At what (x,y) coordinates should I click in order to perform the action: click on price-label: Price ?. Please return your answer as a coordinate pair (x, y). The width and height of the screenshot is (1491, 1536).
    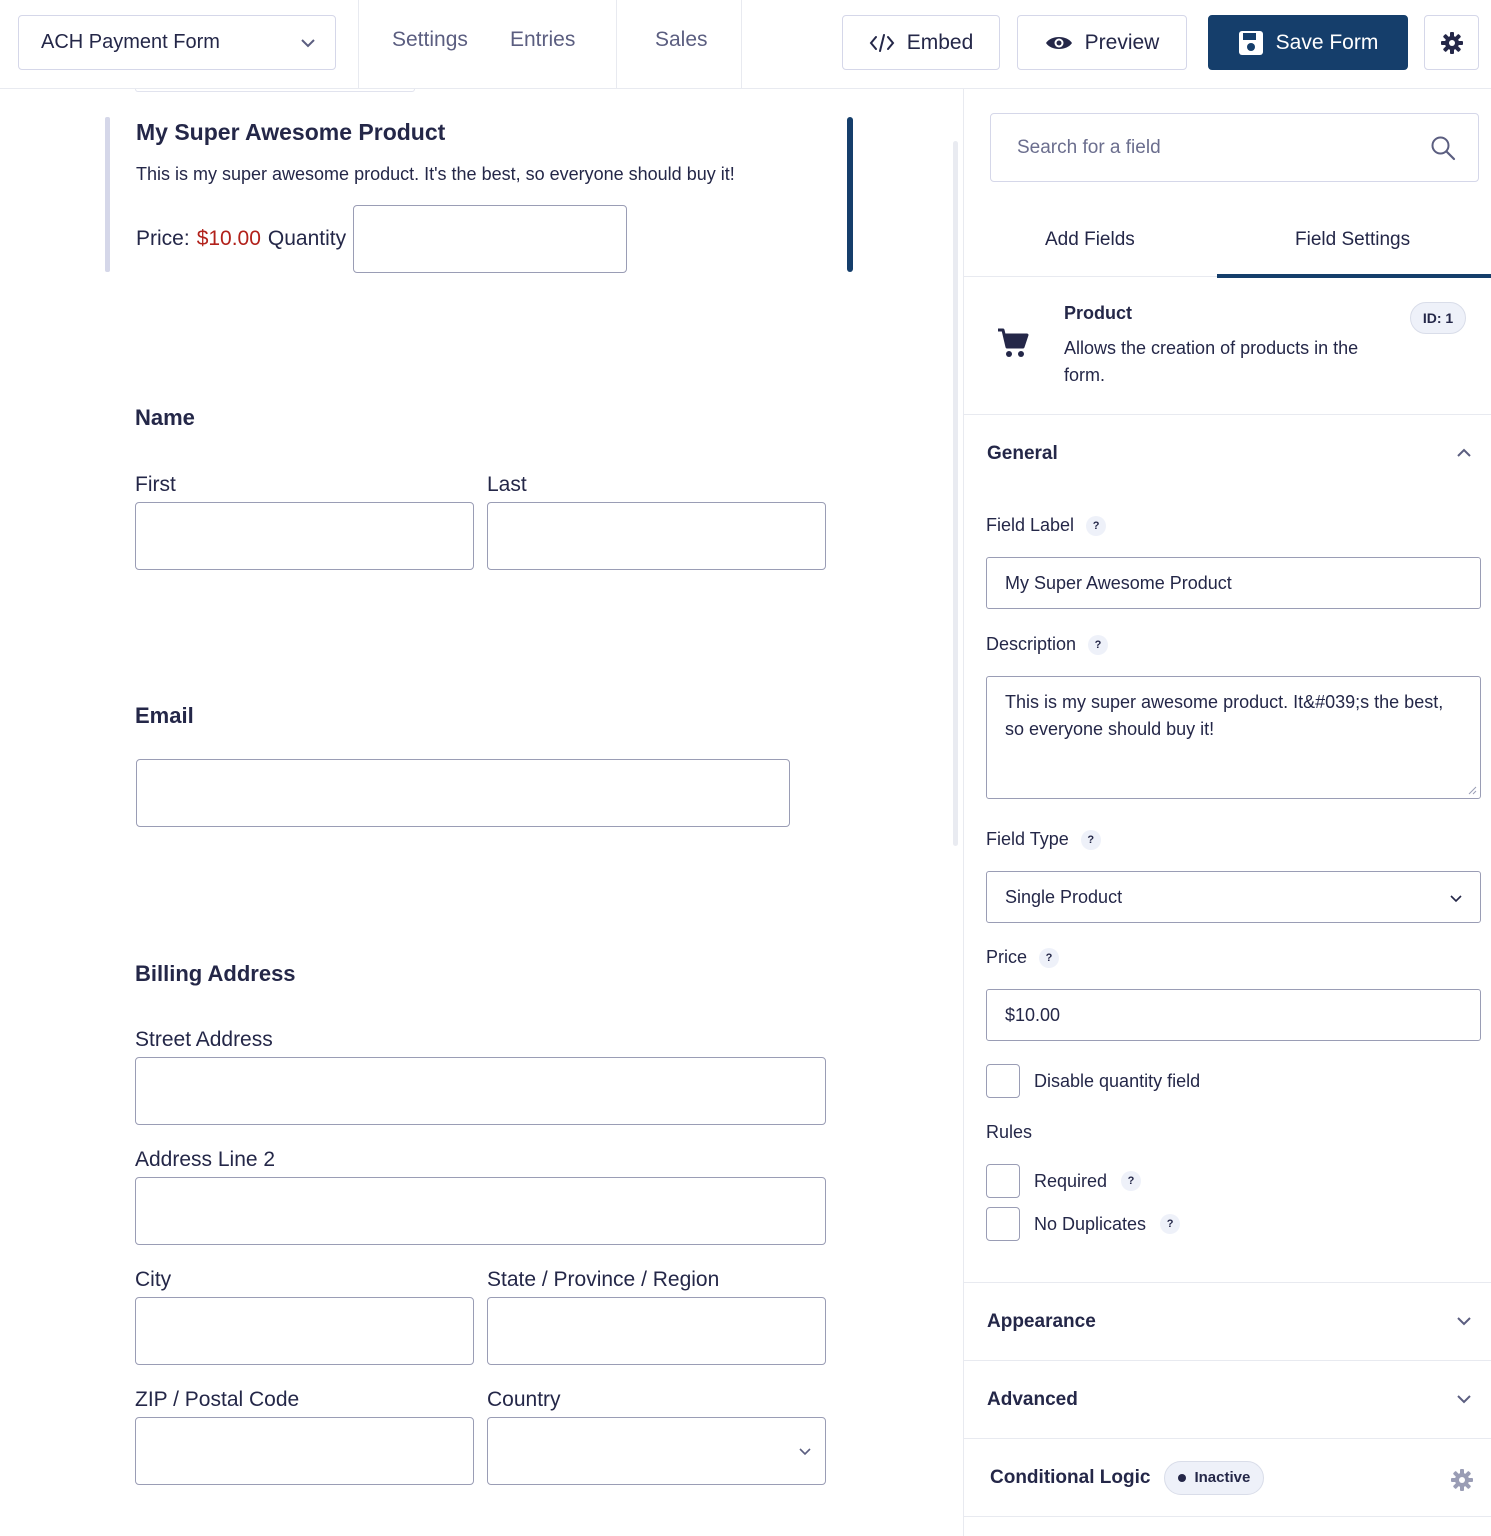
    Looking at the image, I should click on (1023, 957).